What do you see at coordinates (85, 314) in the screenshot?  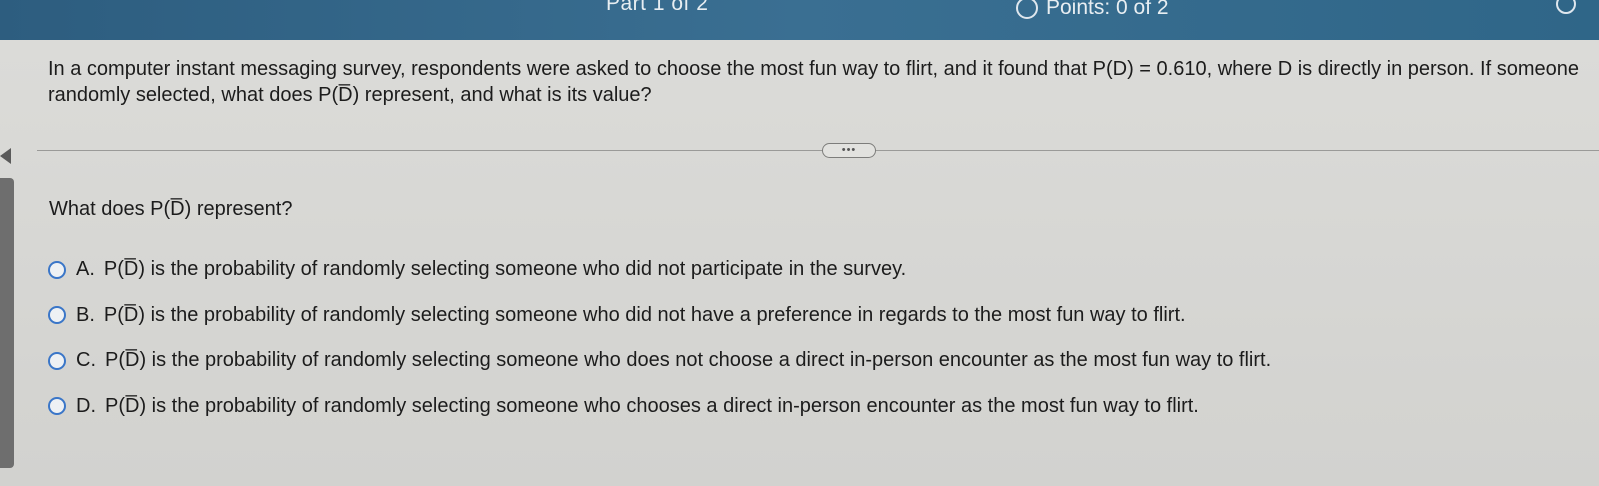 I see `option-letter: B.` at bounding box center [85, 314].